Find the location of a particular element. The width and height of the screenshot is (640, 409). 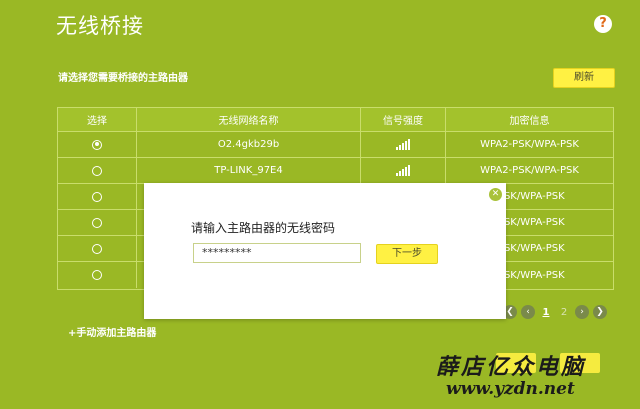

page-title: 无线桥接 is located at coordinates (100, 26).